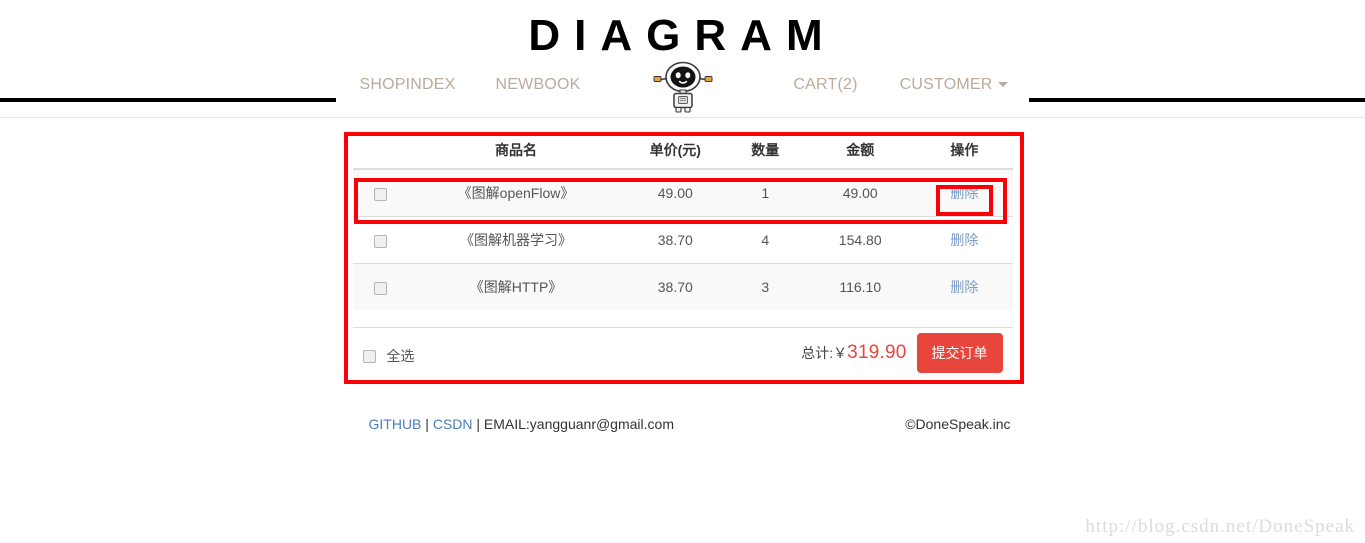 The height and width of the screenshot is (543, 1365). I want to click on column-header-select, so click(380, 151).